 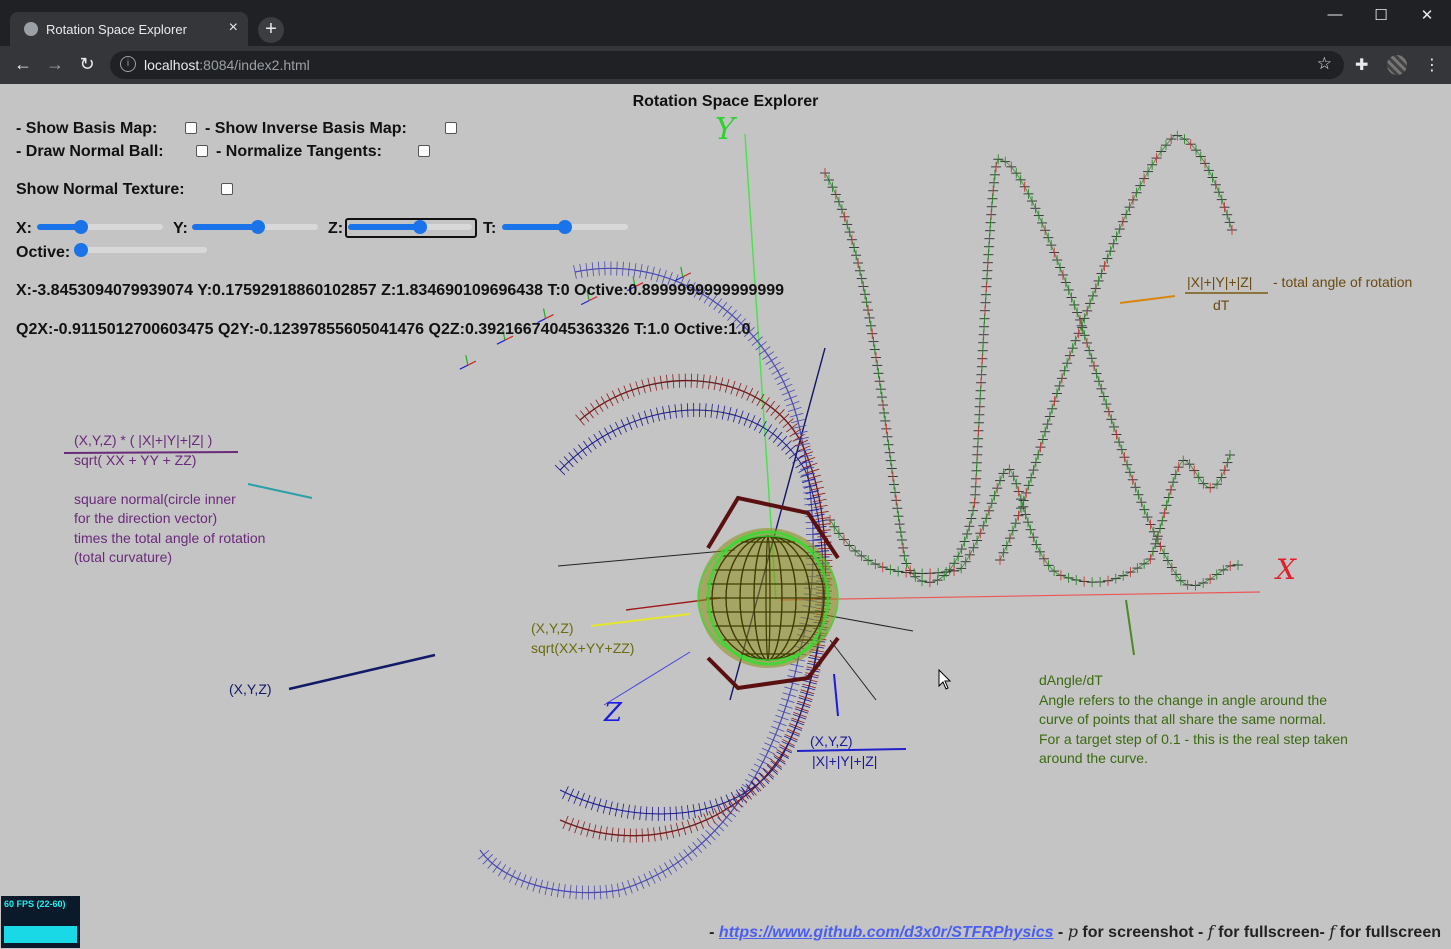 What do you see at coordinates (155, 499) in the screenshot?
I see `square-normal-line-1: square normal(circle inner` at bounding box center [155, 499].